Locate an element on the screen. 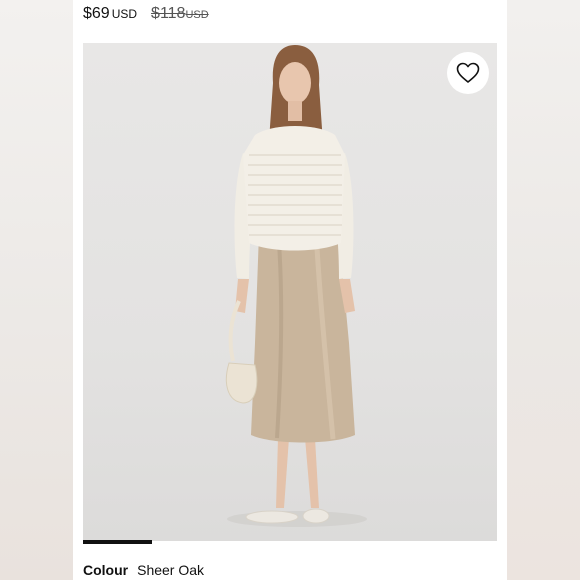 The image size is (580, 580). original-price-currency: USD is located at coordinates (197, 15).